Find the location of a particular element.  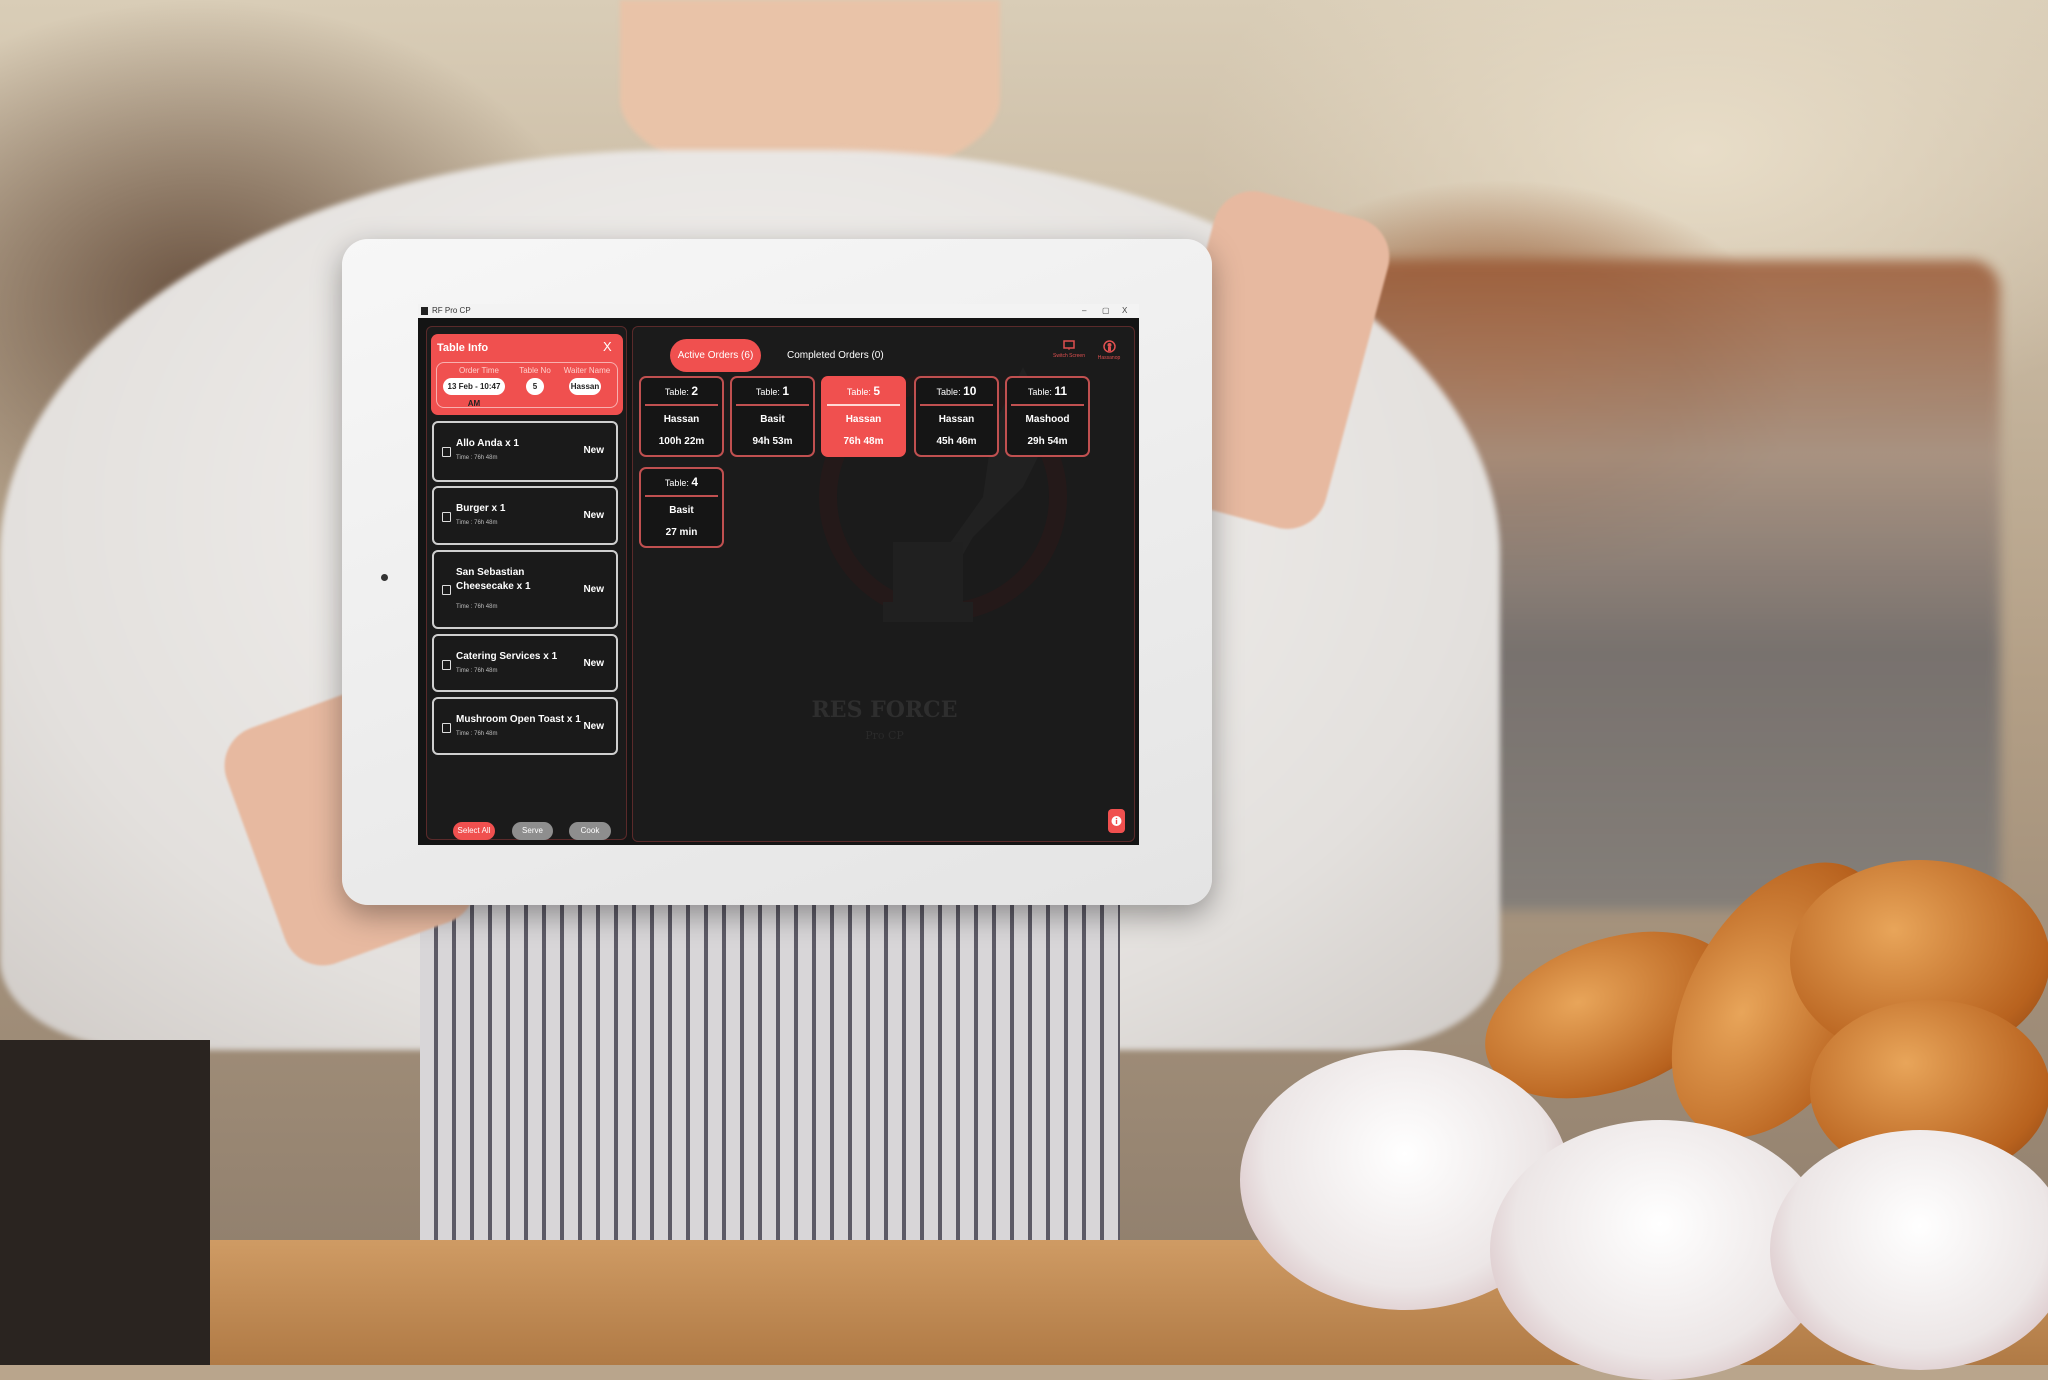

tablet-camera is located at coordinates (384, 577).